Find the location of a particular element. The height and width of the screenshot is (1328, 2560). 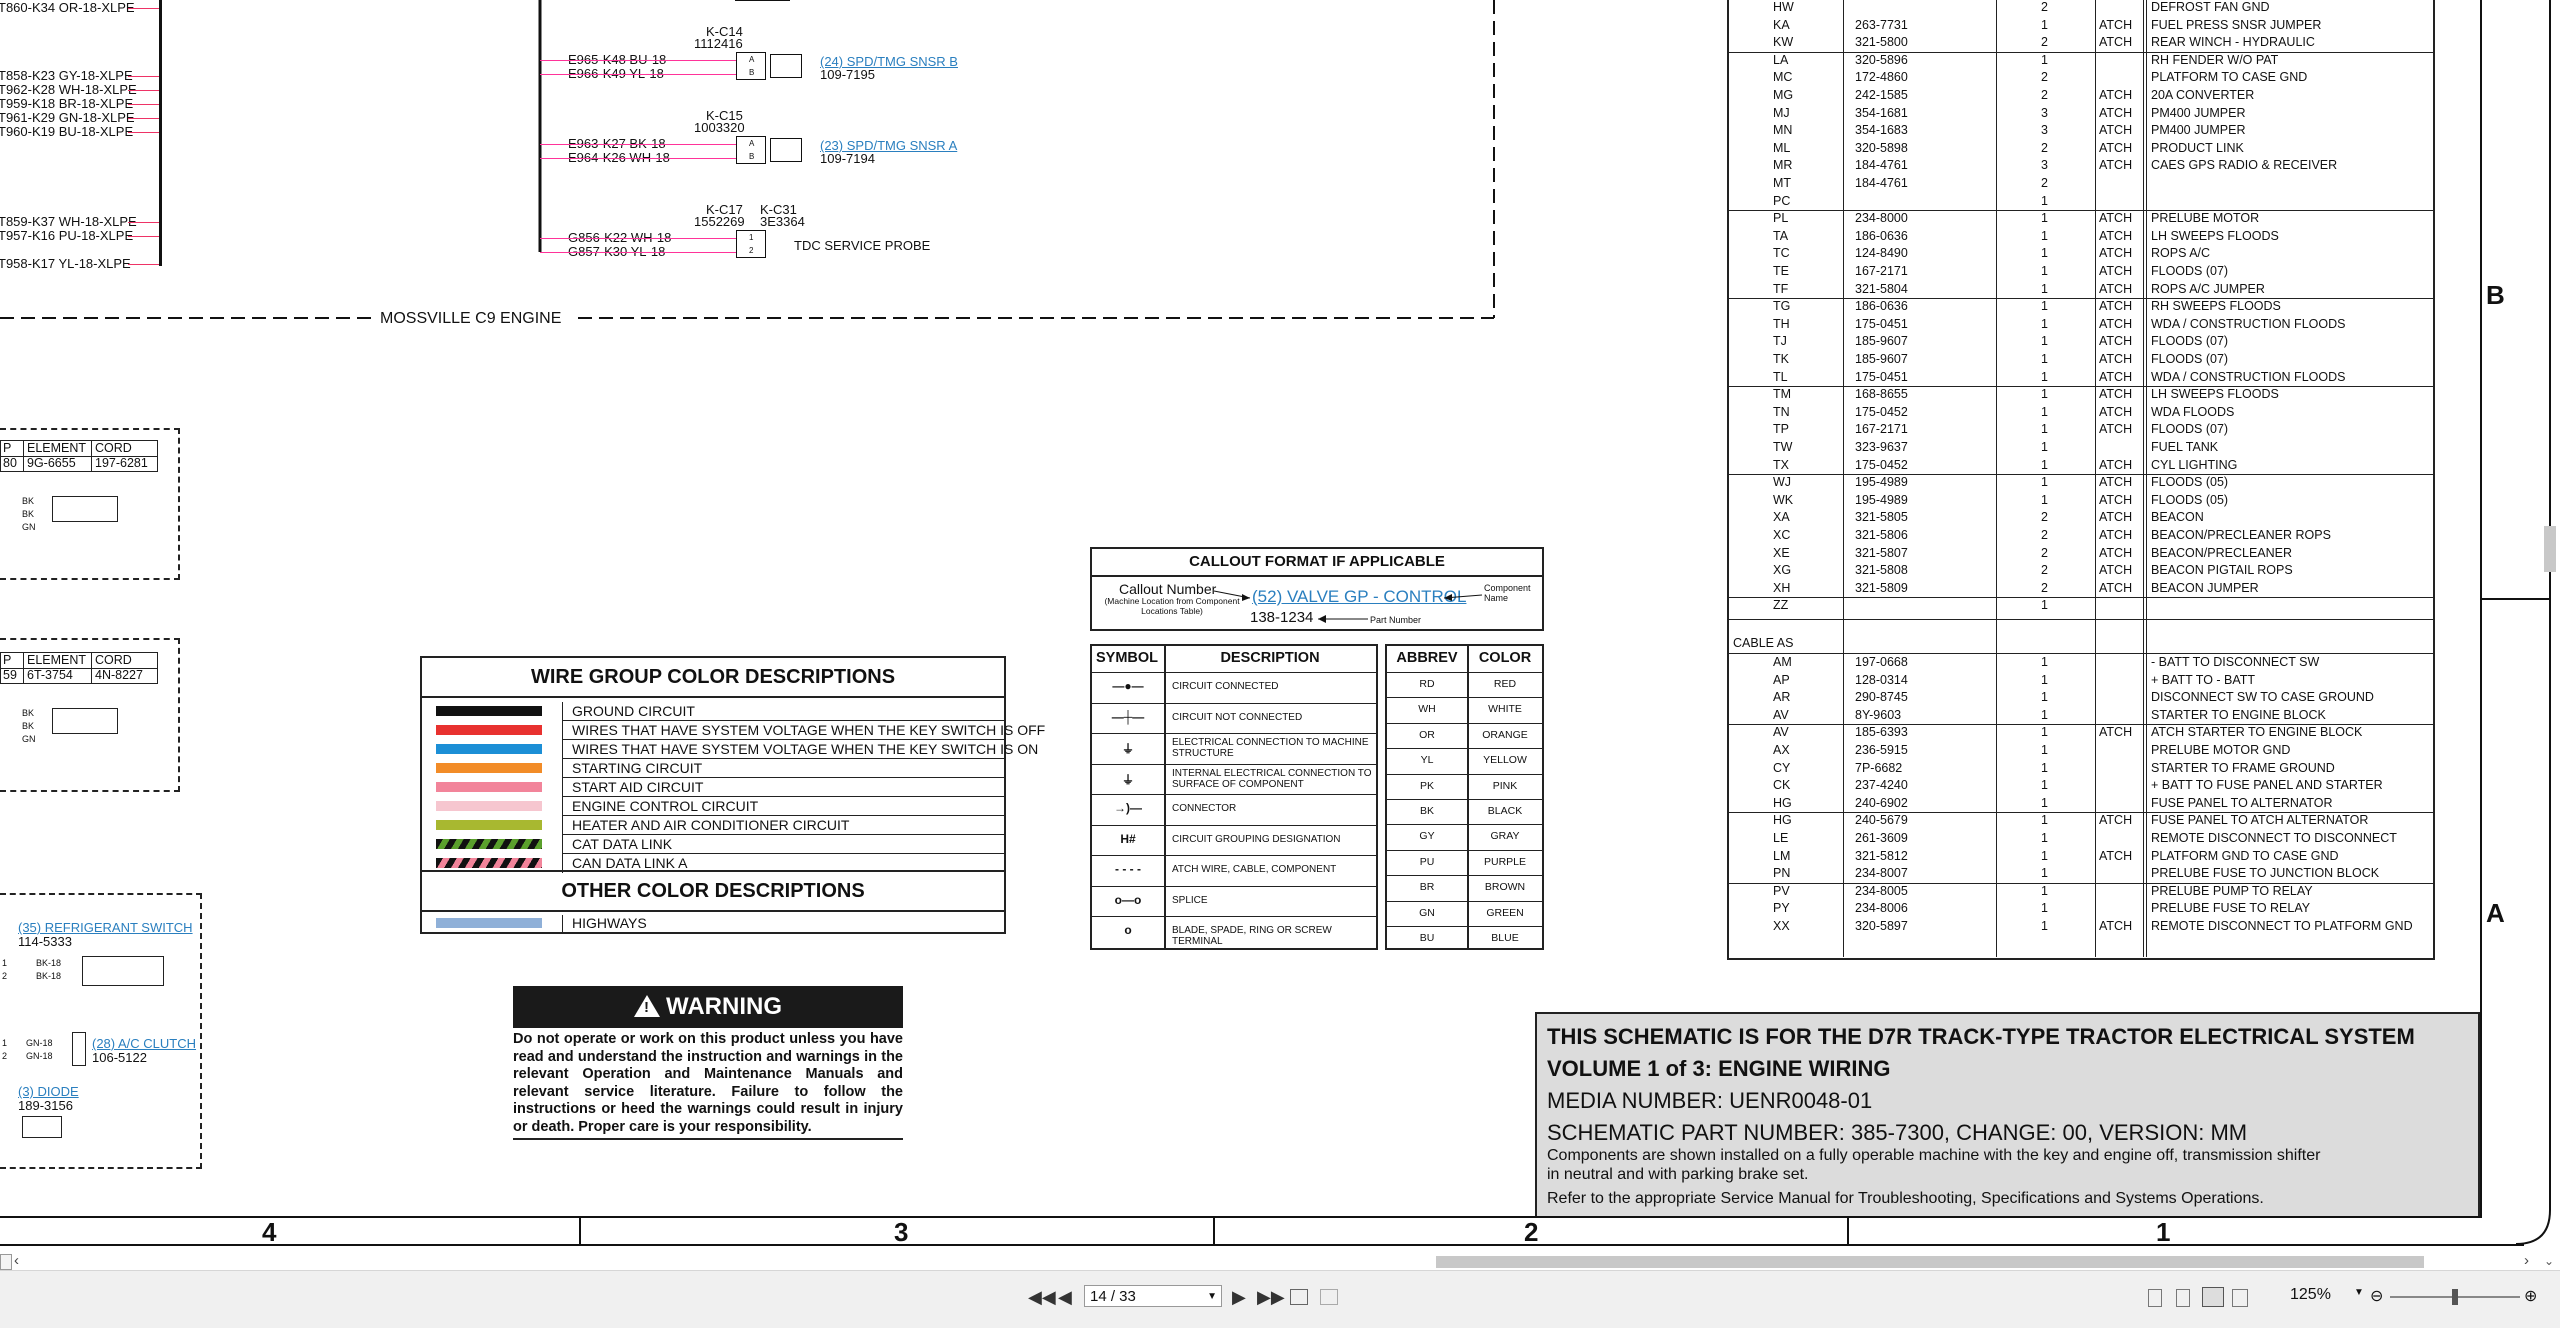

harness-table-row: TL 175-0451 1 ATCH WDA / CONSTRUCTION FLOODS is located at coordinates (2081, 378).